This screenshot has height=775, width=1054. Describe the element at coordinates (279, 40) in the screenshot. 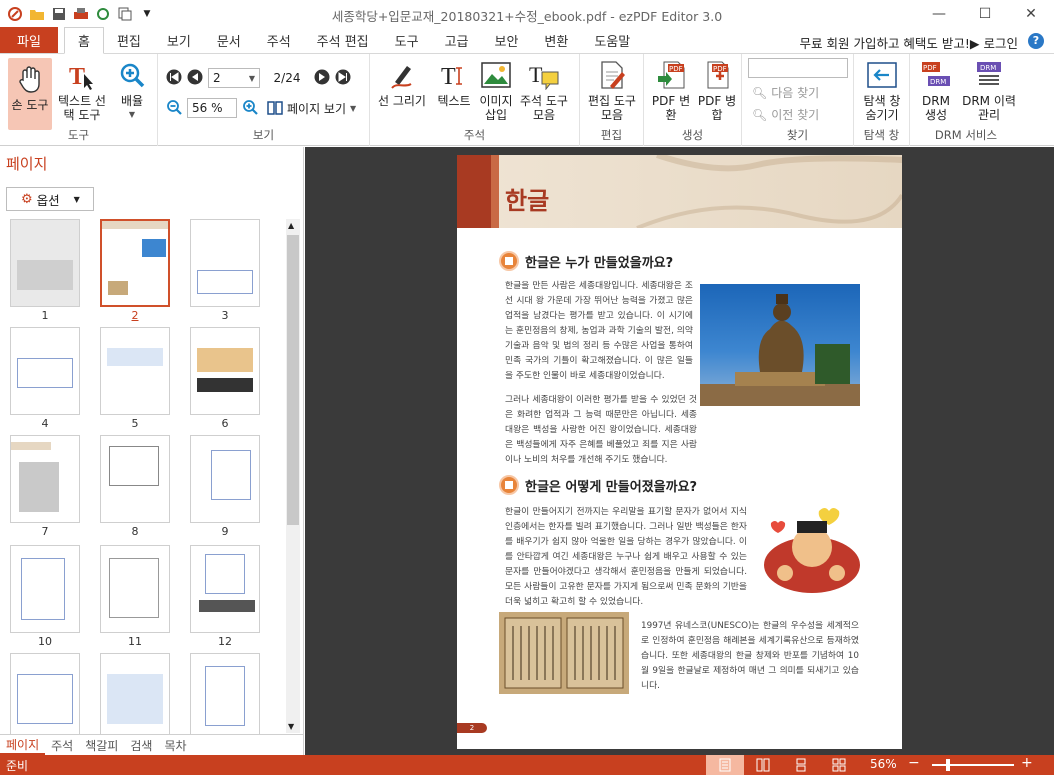

I see `tab-annotation: 주석` at that location.